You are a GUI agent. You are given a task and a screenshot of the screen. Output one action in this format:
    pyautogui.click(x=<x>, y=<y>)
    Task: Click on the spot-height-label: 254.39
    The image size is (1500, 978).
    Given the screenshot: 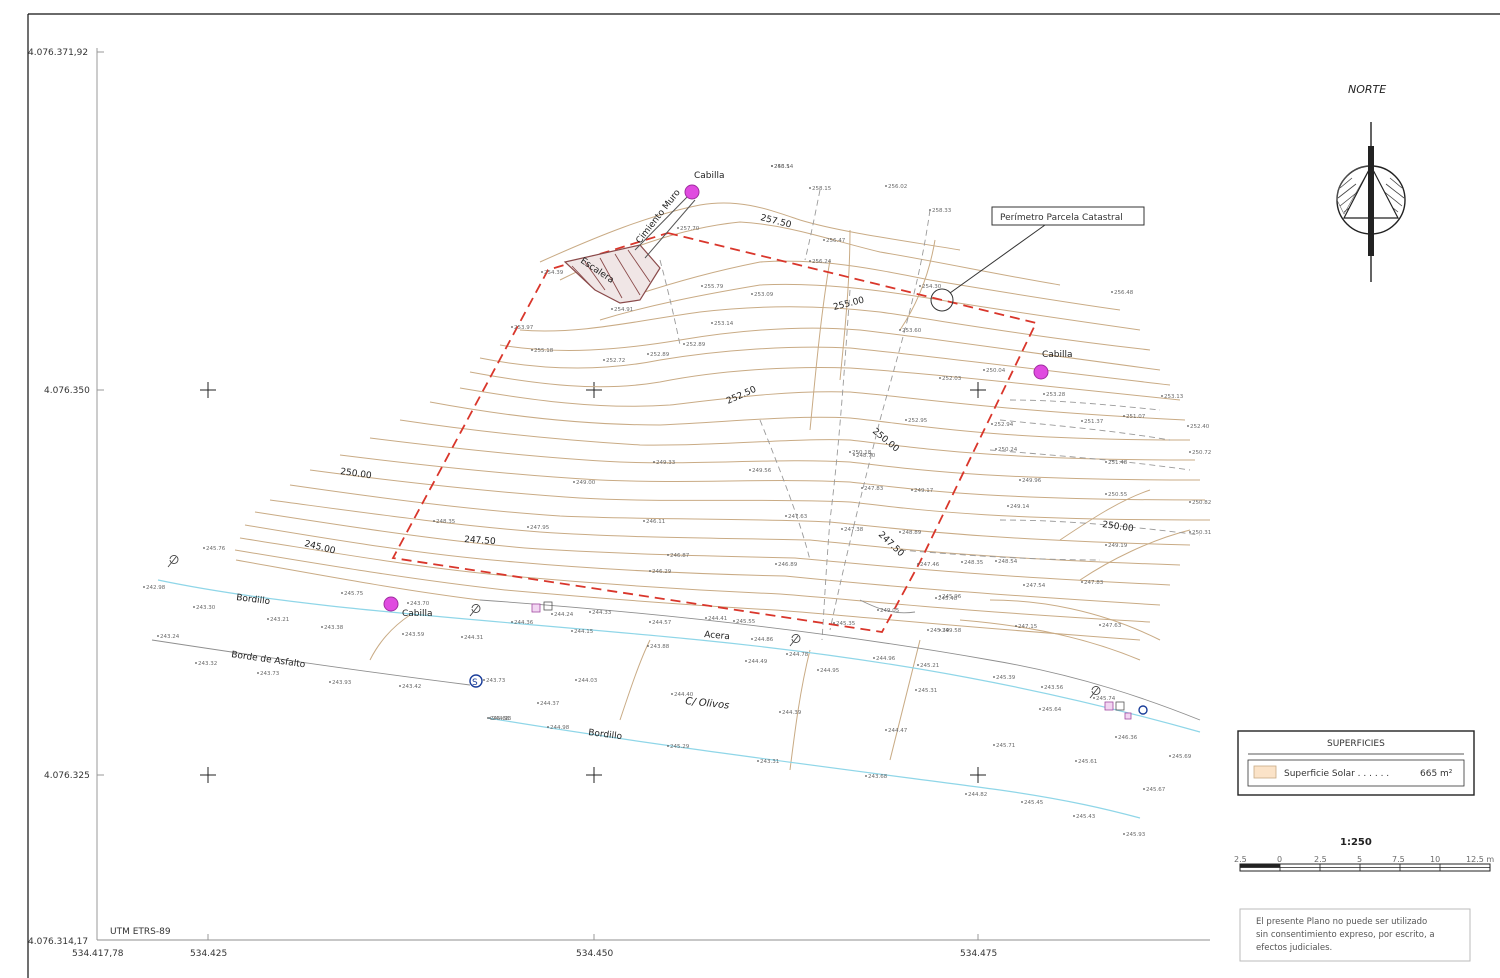 What is the action you would take?
    pyautogui.click(x=554, y=273)
    